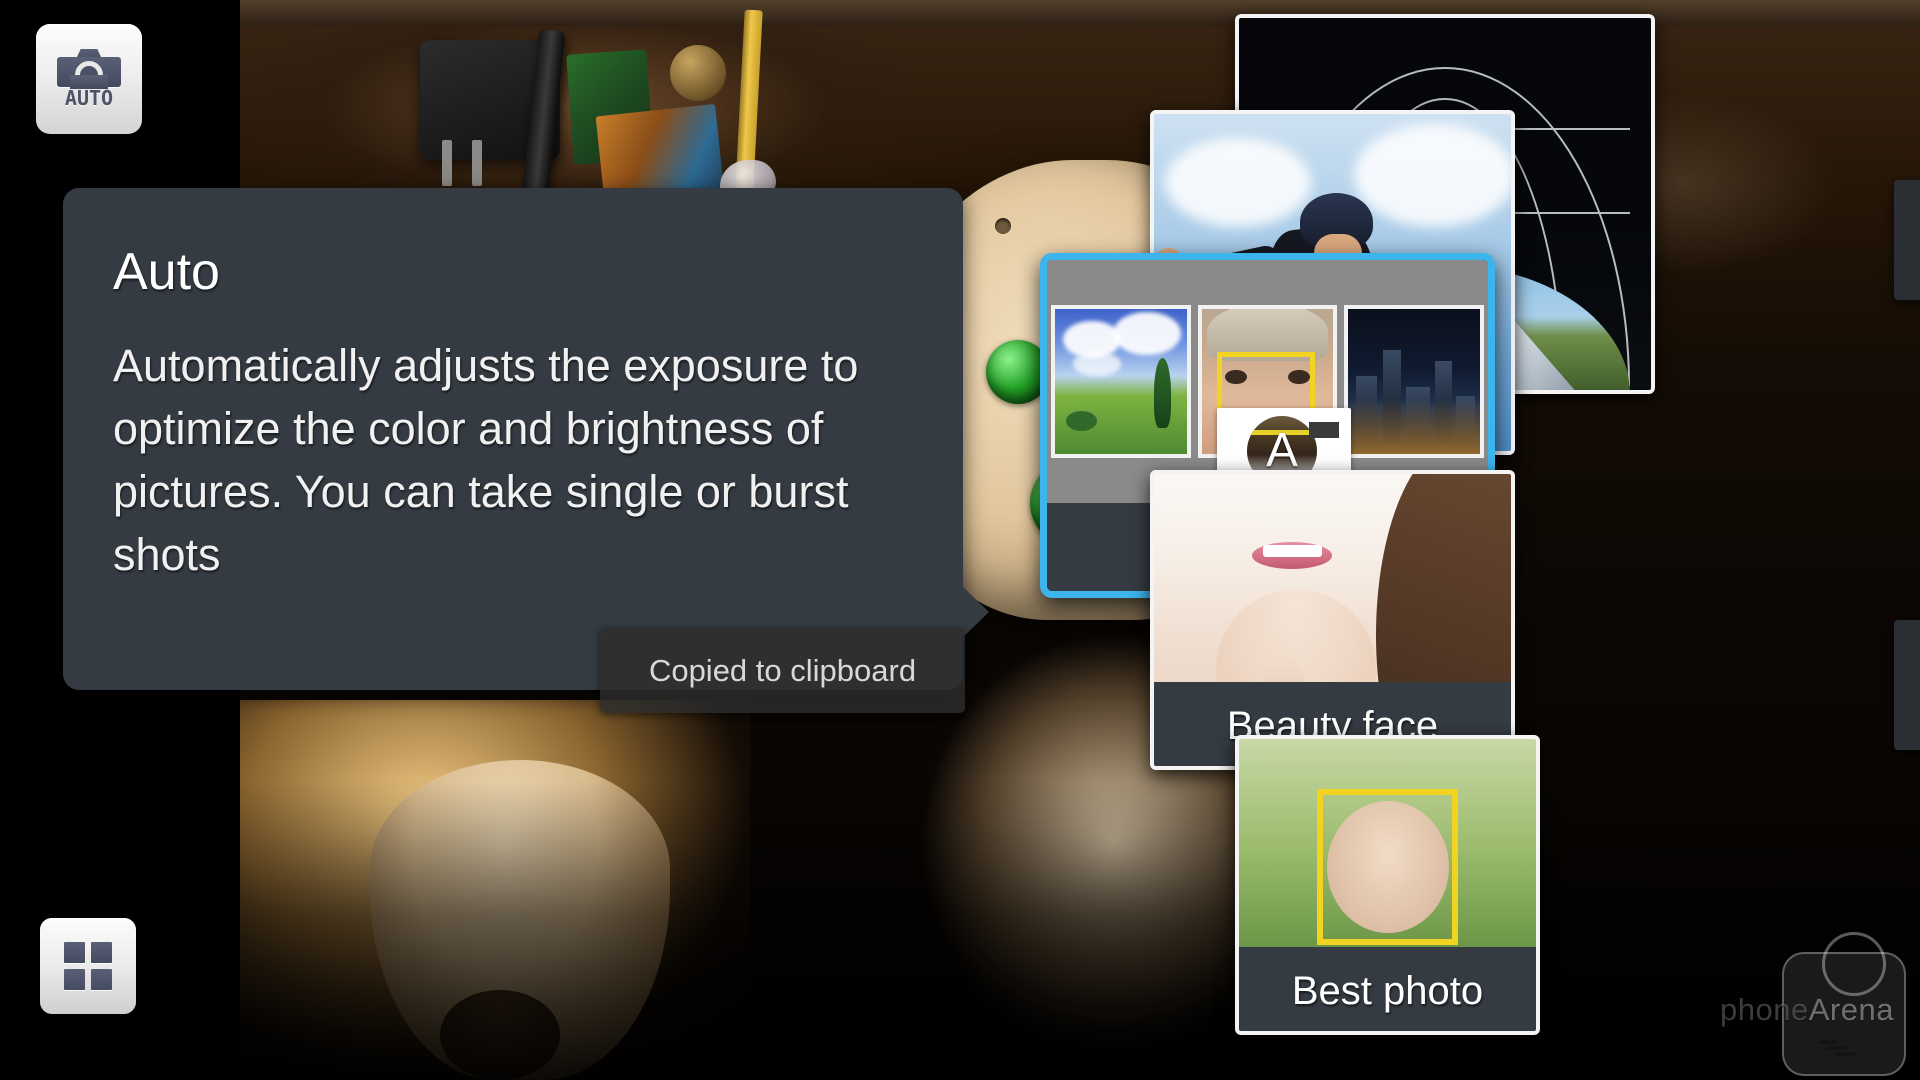 The image size is (1920, 1080). Describe the element at coordinates (89, 98) in the screenshot. I see `mode-badge-label: AUTO` at that location.